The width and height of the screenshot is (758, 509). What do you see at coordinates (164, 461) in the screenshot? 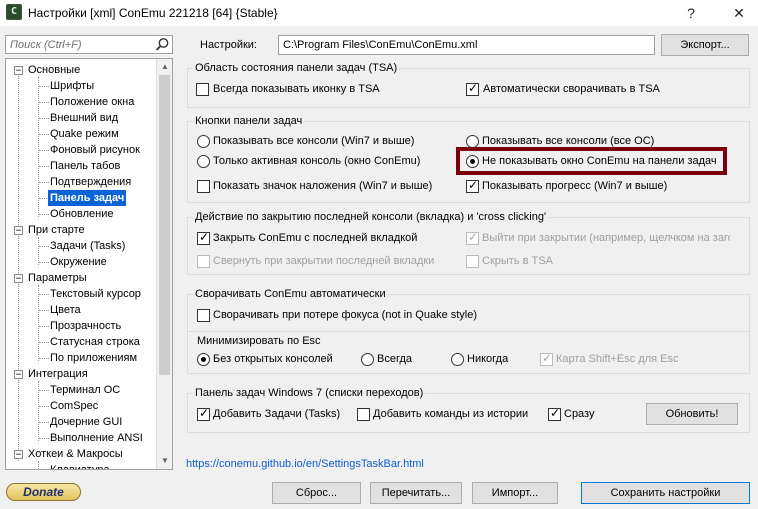
I see `scroll-down-arrow-icon: ▼` at bounding box center [164, 461].